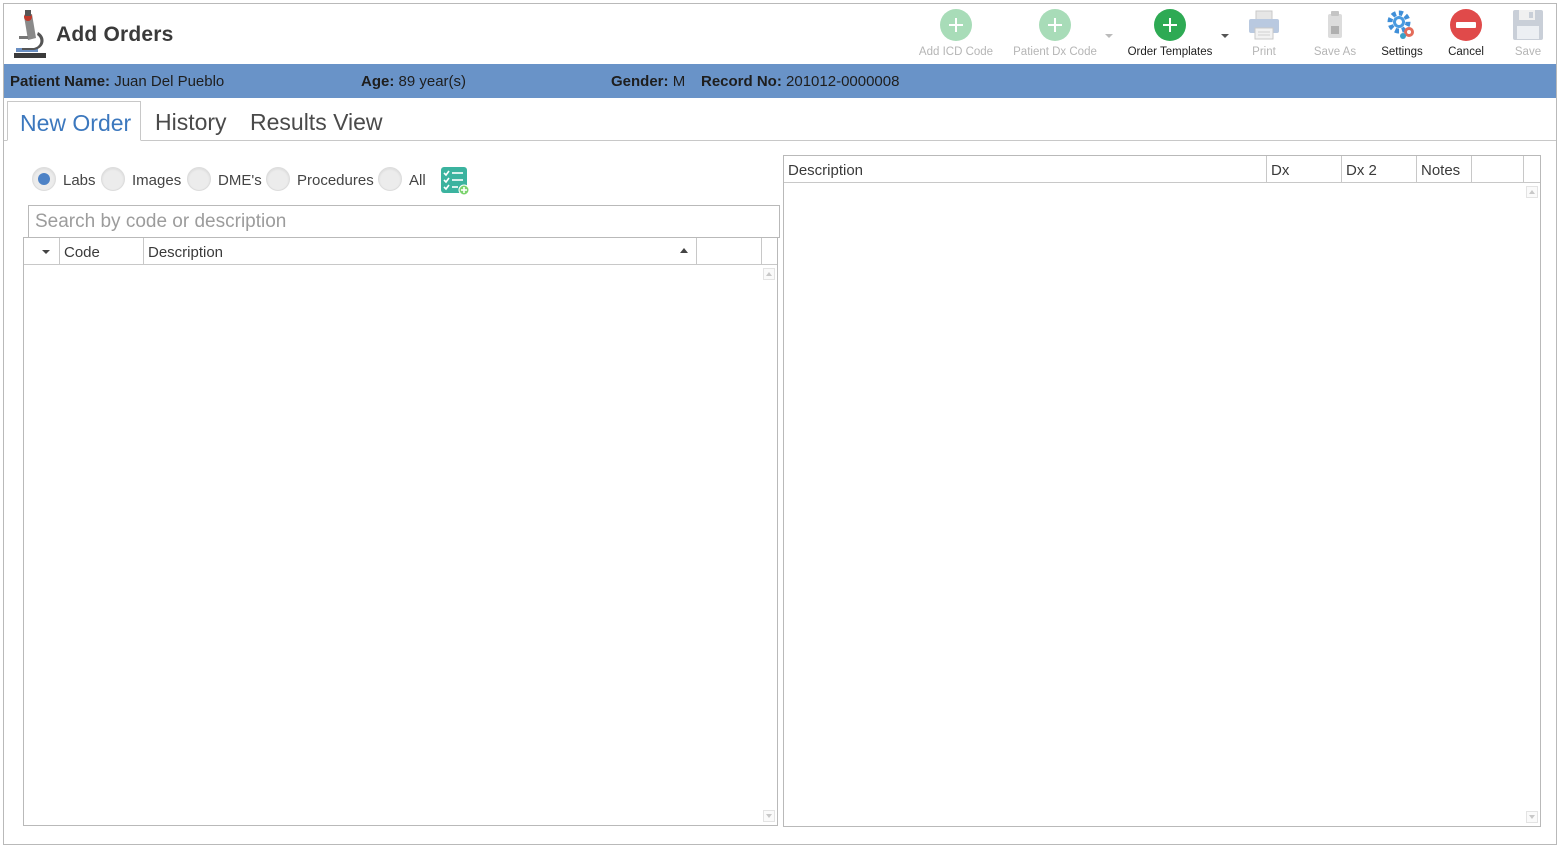  Describe the element at coordinates (1379, 169) in the screenshot. I see `column-header-dx2: Dx 2` at that location.